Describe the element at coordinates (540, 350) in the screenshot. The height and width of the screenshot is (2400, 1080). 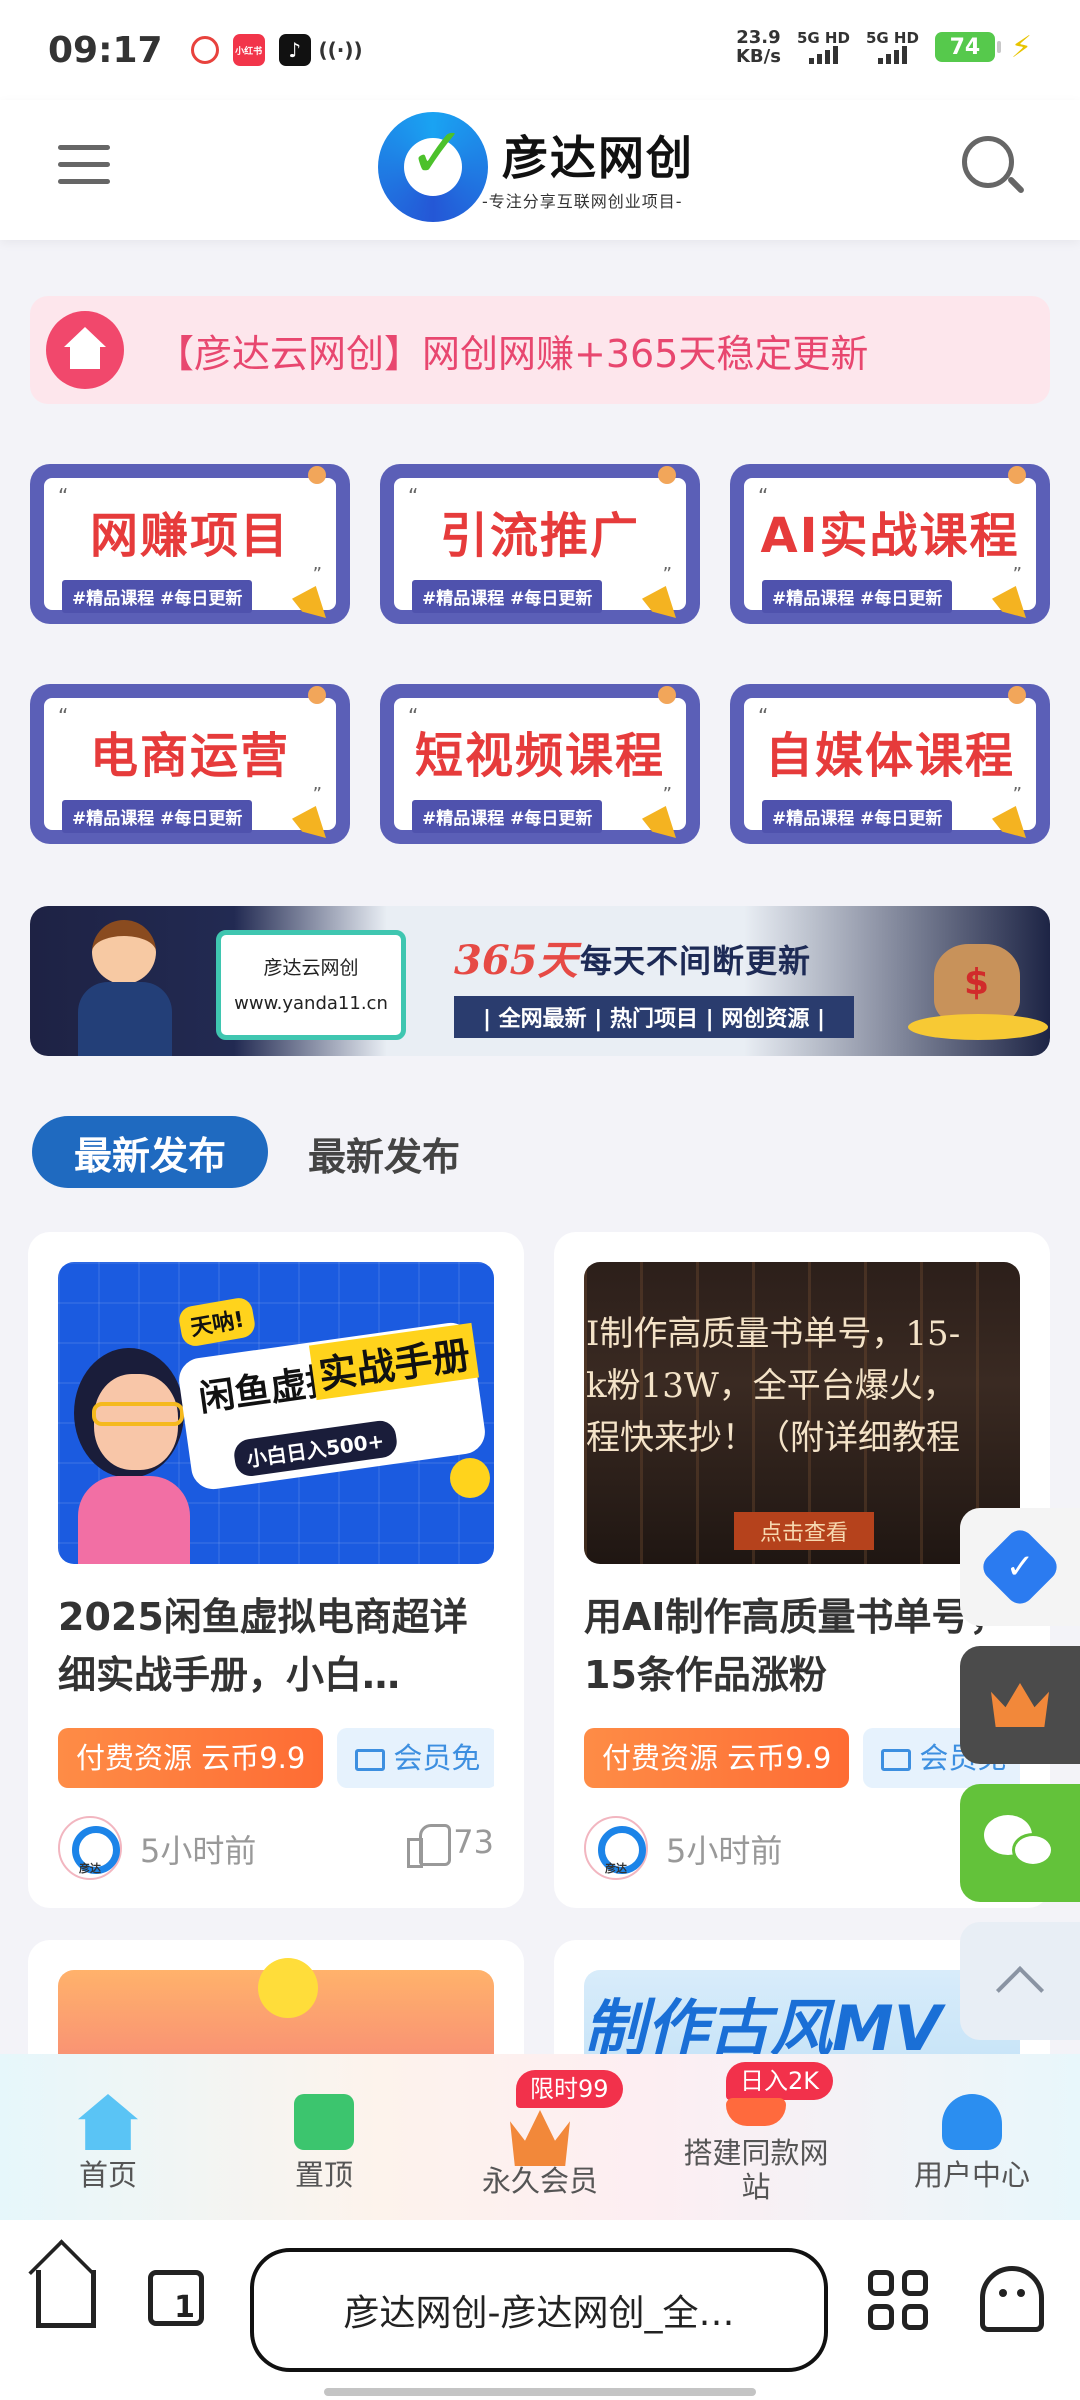
I see `notice-bar: 【彦达云网创】网创网赚+365天稳定更新` at that location.